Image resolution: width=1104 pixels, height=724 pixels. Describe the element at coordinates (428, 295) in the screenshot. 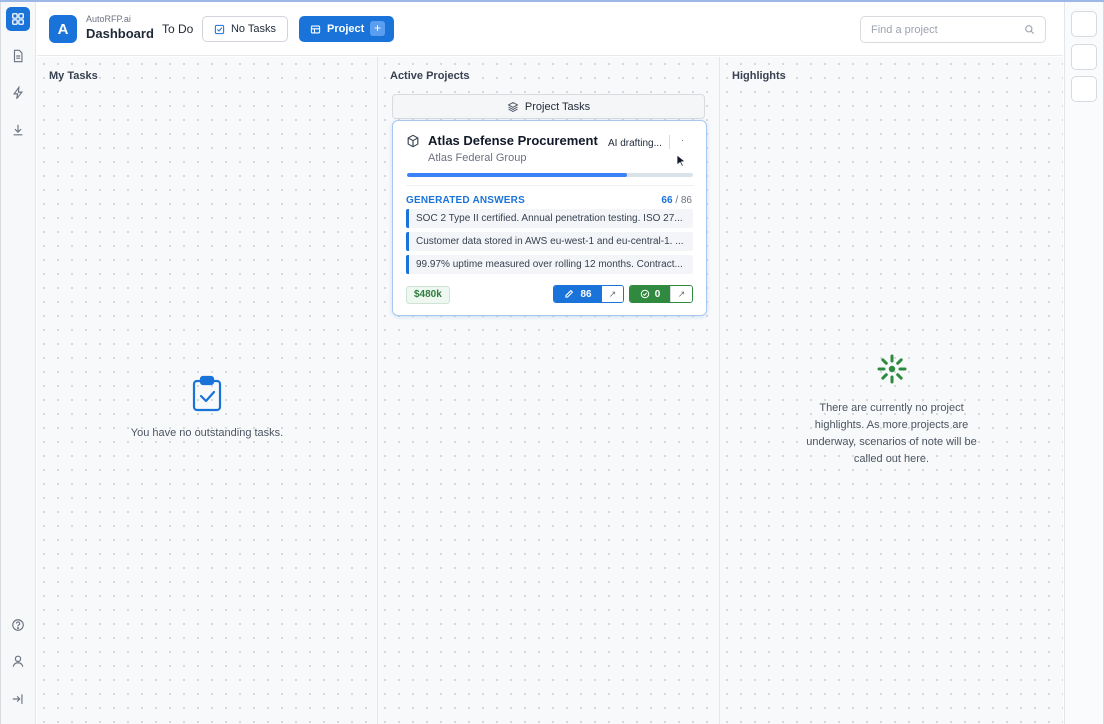

I see `budget-badge: $480k` at that location.